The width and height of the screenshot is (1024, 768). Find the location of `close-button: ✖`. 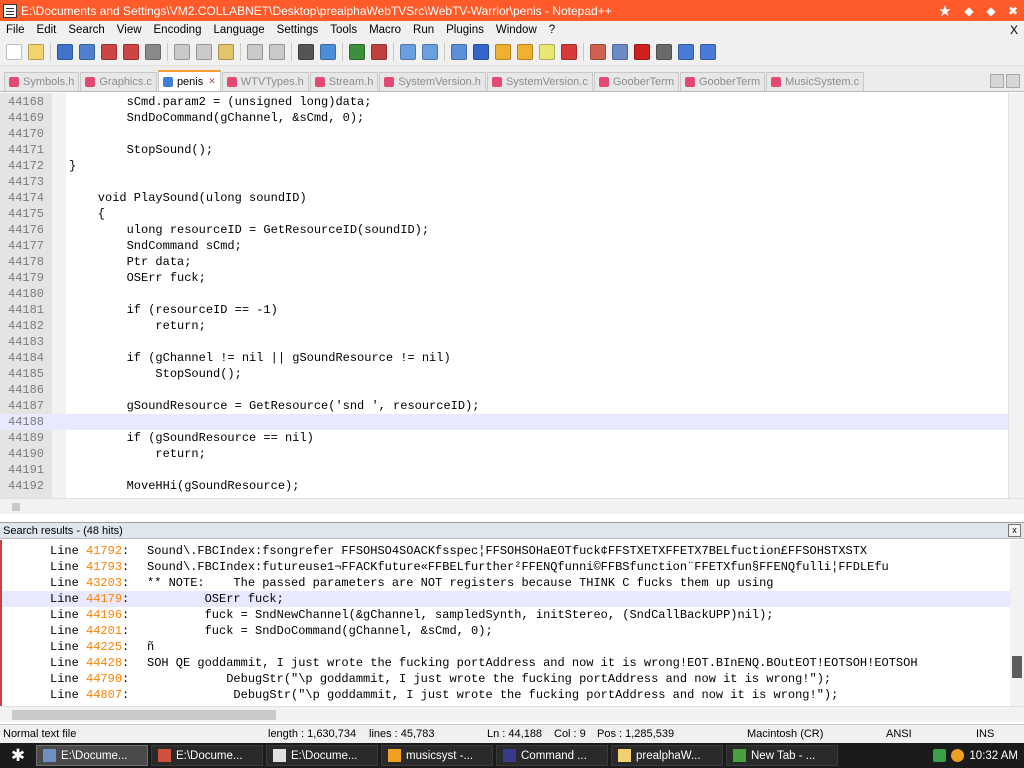

close-button: ✖ is located at coordinates (1013, 10).